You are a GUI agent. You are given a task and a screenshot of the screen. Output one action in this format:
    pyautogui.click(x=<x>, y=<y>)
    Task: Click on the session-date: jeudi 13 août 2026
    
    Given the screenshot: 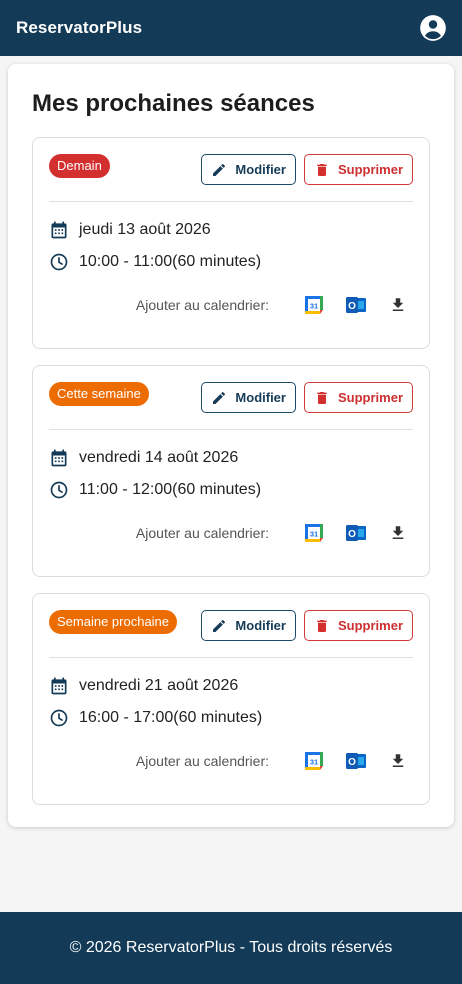 What is the action you would take?
    pyautogui.click(x=145, y=229)
    